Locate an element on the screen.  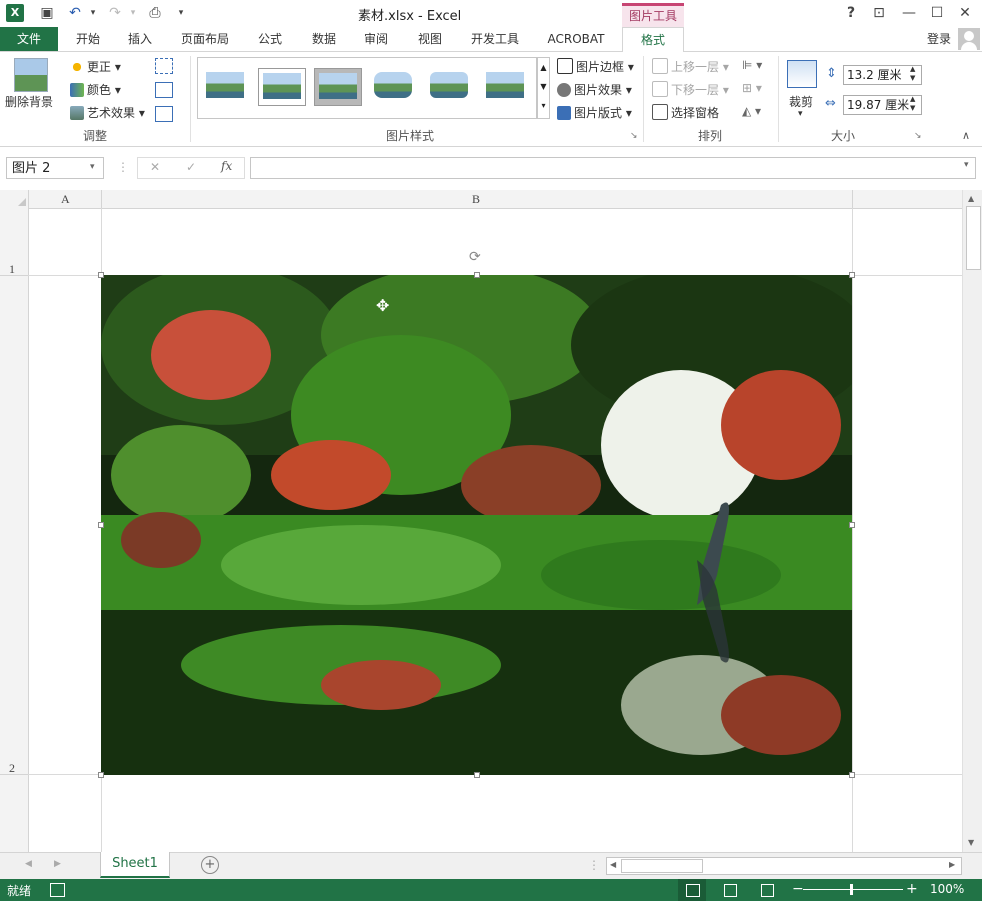
styles-launcher-icon: ↘ is located at coordinates (634, 136).